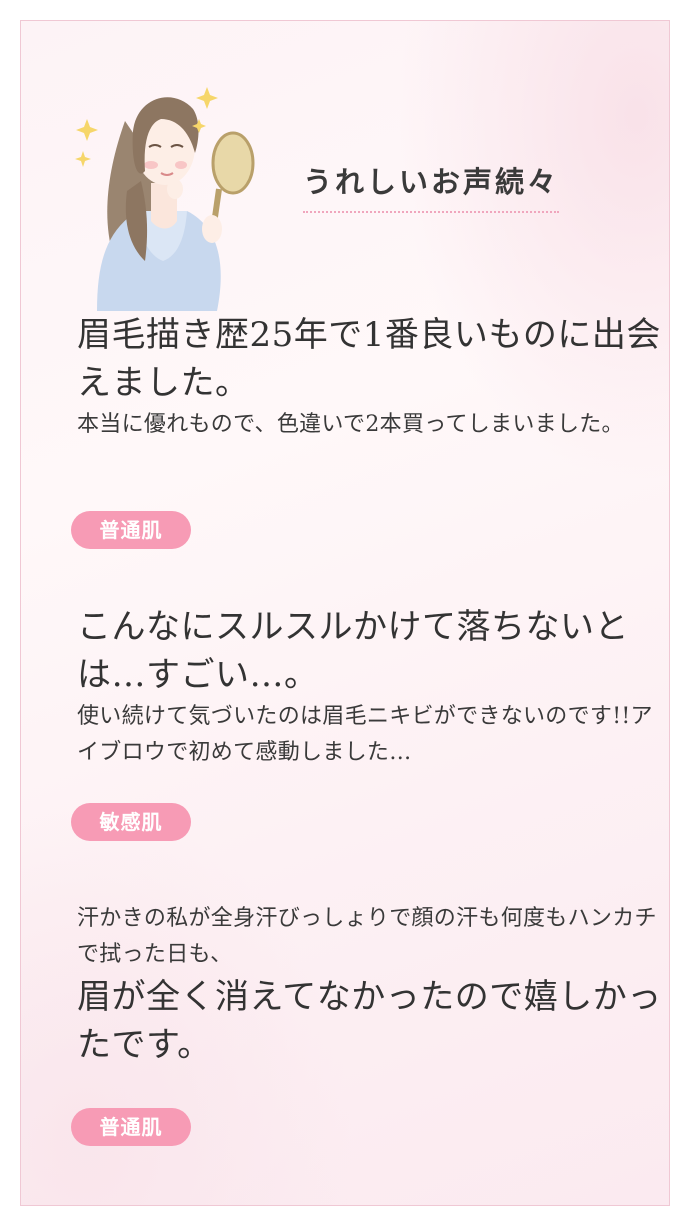 This screenshot has width=690, height=1226. I want to click on review-headline: 眉毛描き歴25年で1番良いものに出会えました。, so click(369, 359).